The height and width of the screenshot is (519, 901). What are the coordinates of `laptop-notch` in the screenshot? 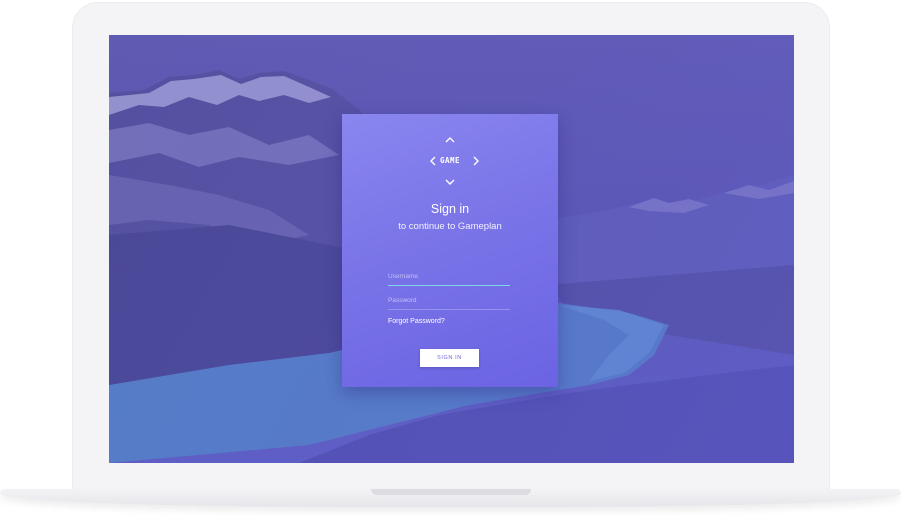 It's located at (451, 492).